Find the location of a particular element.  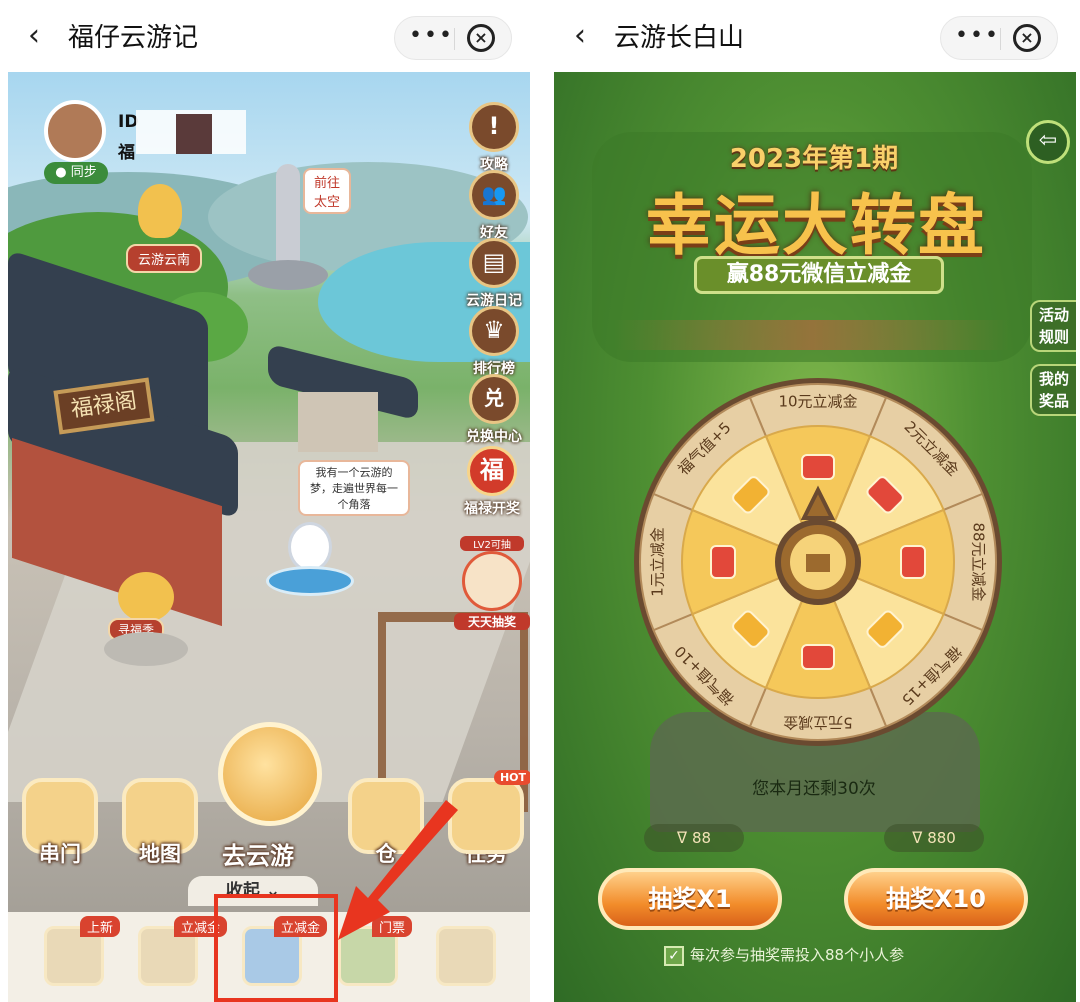

side-button-label: 兑换中心 is located at coordinates (494, 437).